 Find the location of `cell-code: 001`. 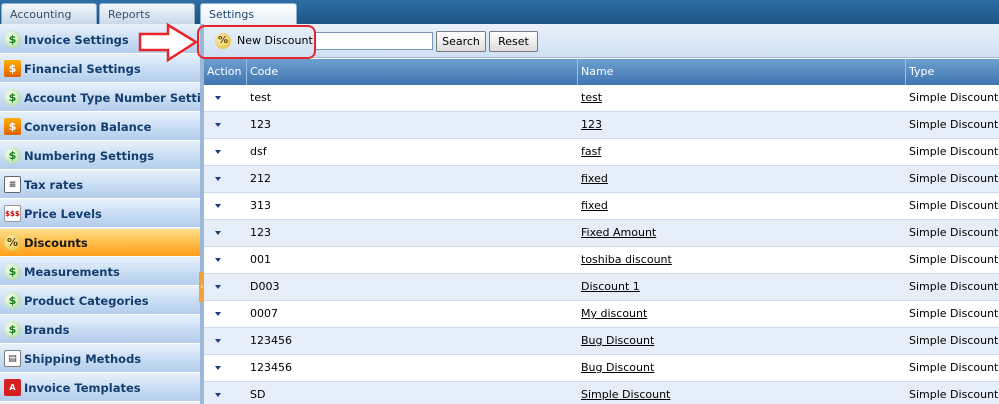

cell-code: 001 is located at coordinates (260, 259).